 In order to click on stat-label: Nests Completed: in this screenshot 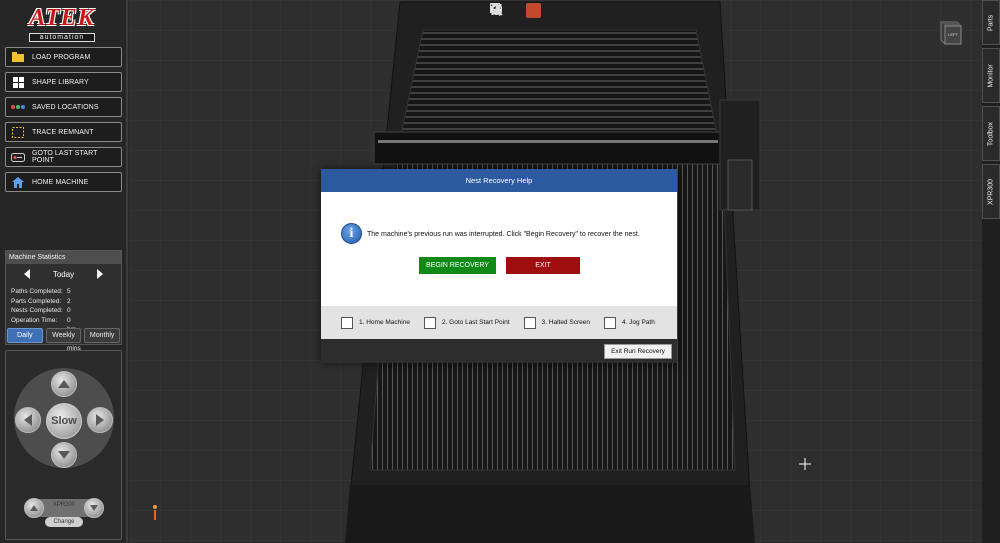, I will do `click(37, 310)`.